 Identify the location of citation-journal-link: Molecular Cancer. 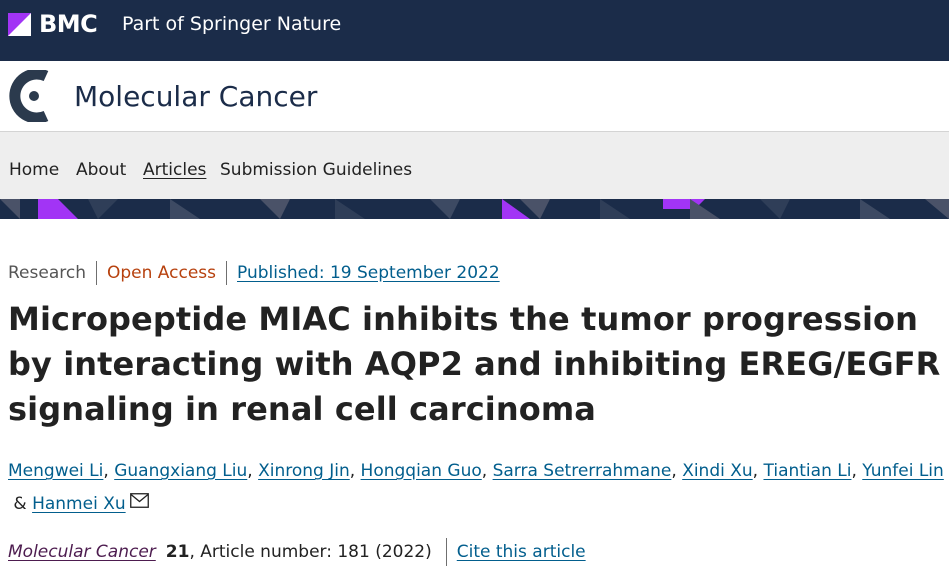
(82, 552).